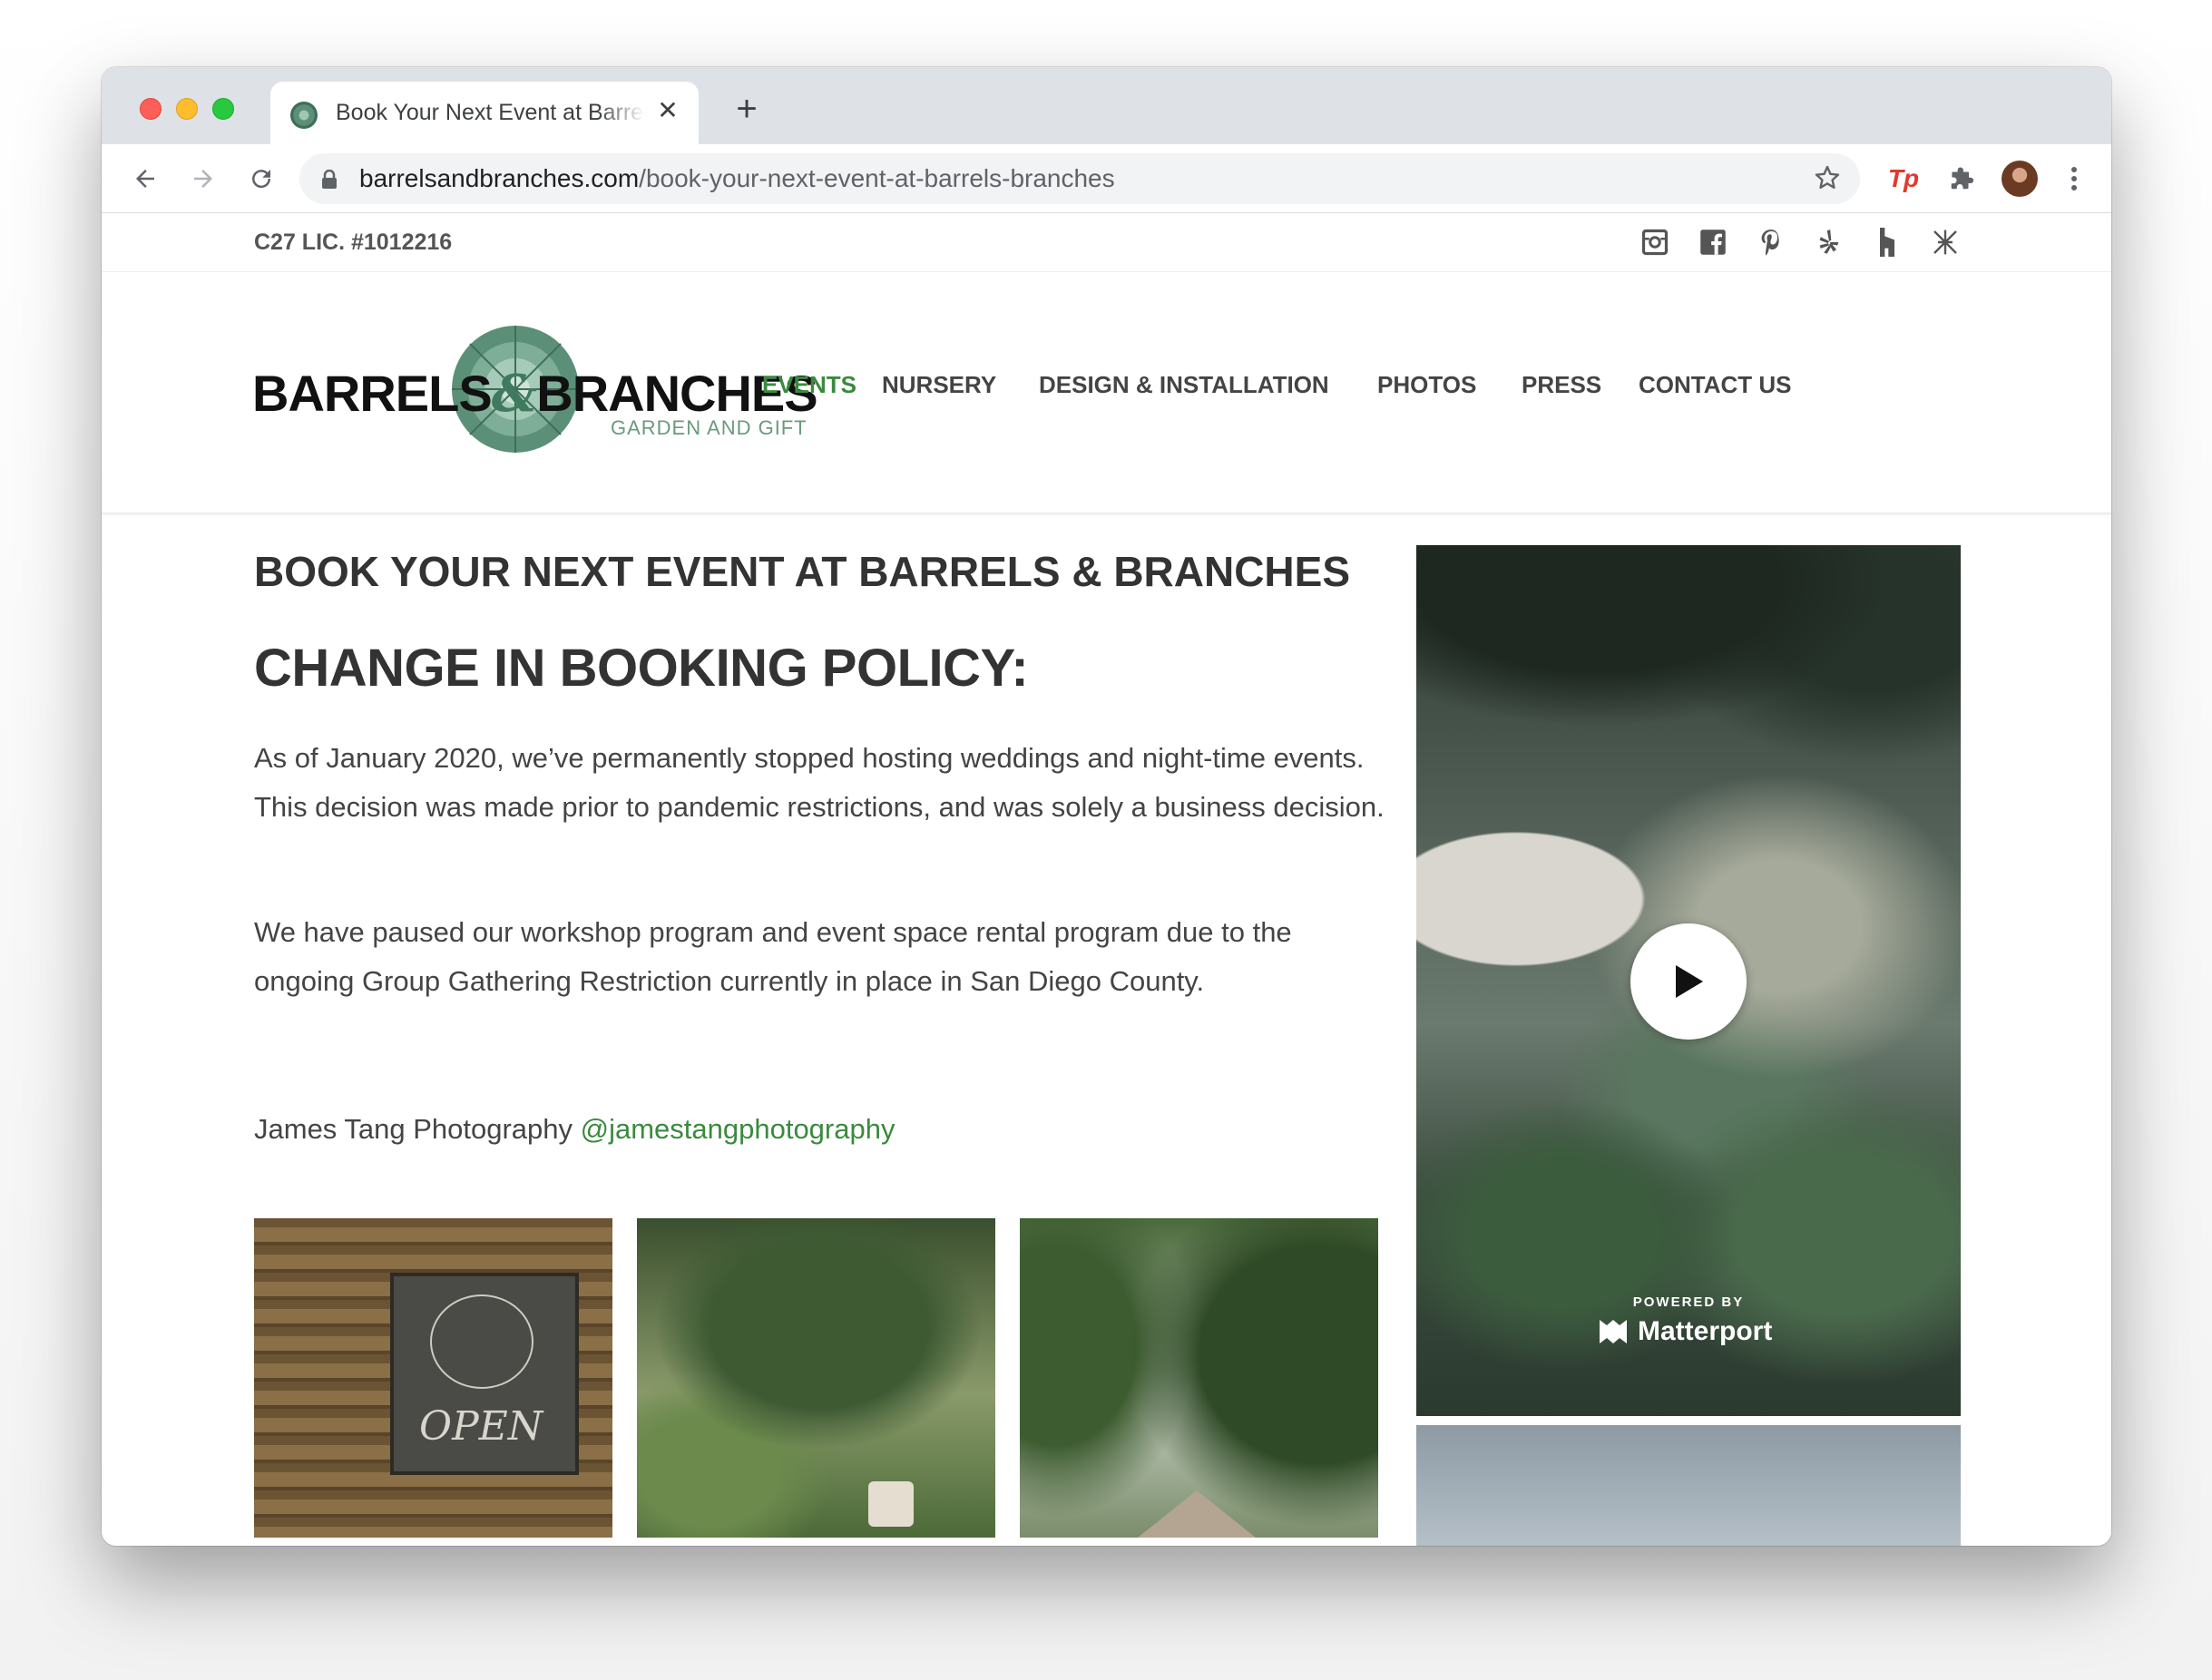 The height and width of the screenshot is (1680, 2212). Describe the element at coordinates (709, 427) in the screenshot. I see `logo-subtitle: GARDEN AND GIFT` at that location.